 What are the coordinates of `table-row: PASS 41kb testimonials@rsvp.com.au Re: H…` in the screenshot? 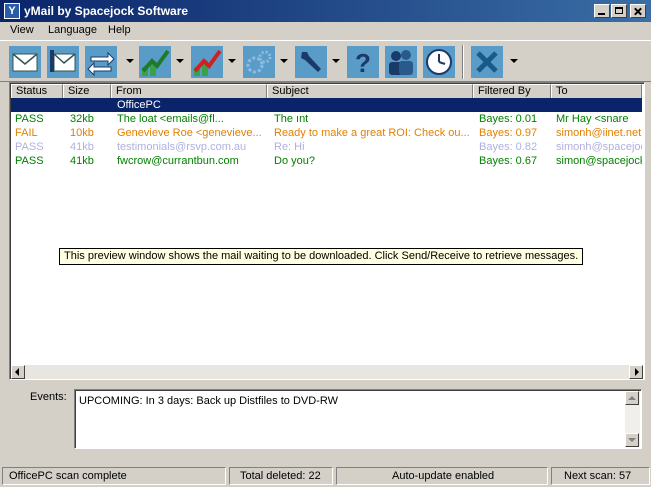 It's located at (326, 147).